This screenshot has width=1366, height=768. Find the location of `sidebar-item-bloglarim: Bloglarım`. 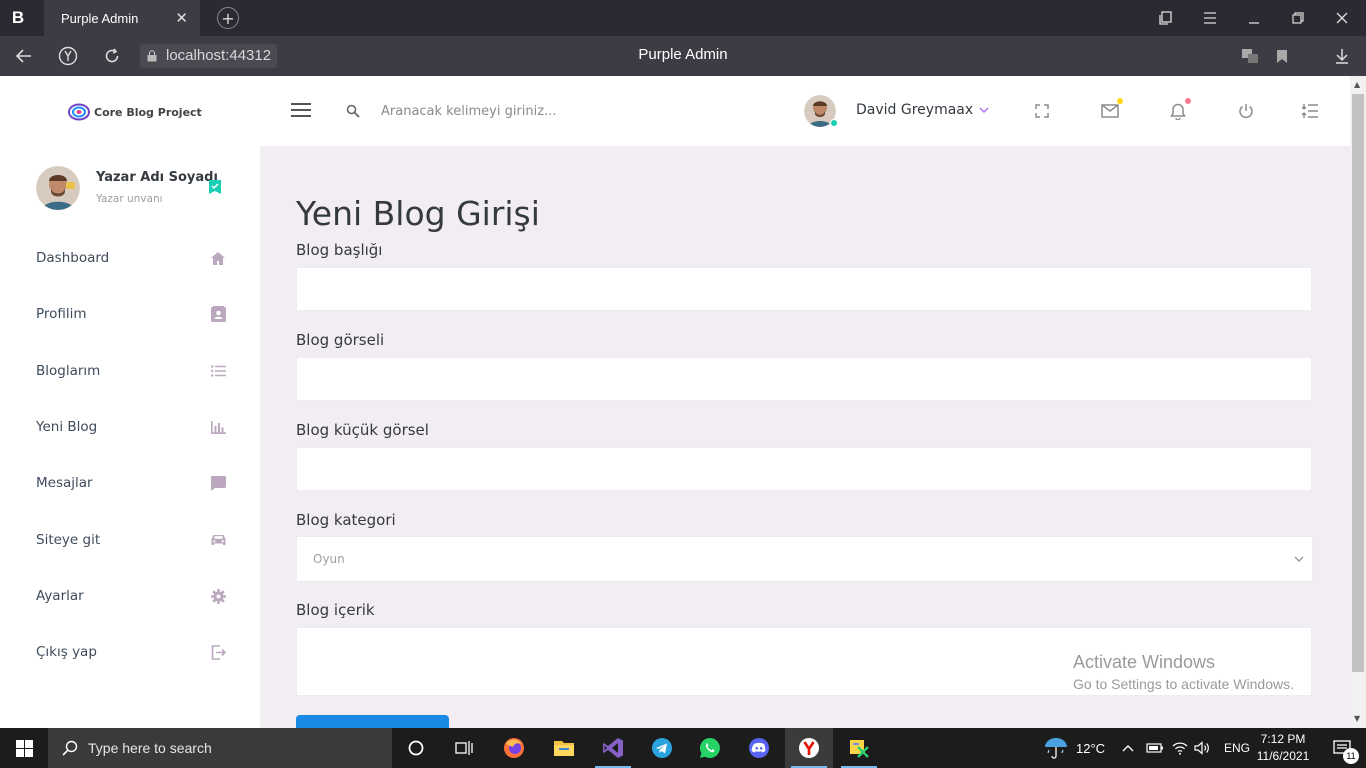

sidebar-item-bloglarim: Bloglarım is located at coordinates (131, 371).